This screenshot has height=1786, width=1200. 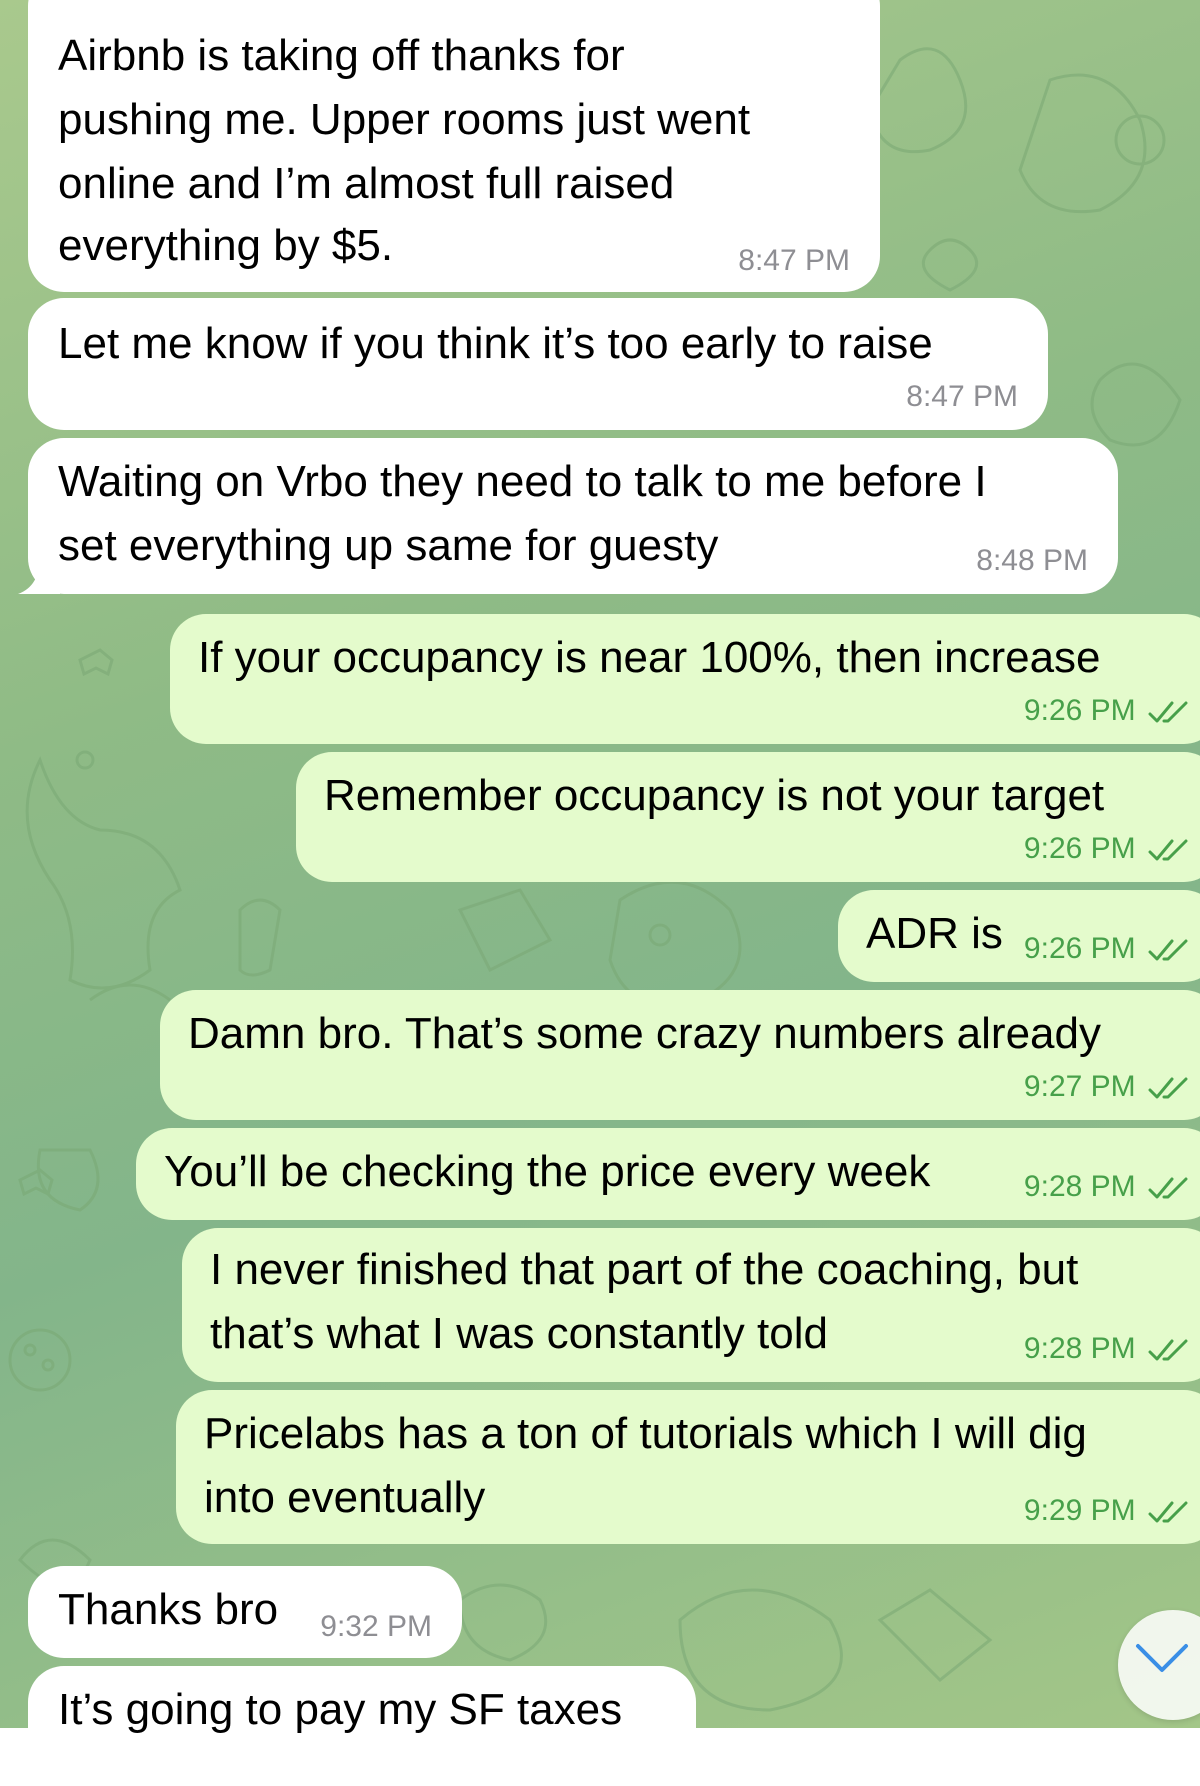 I want to click on message-bubble-incoming: It’s going to pay my SF taxes, so click(x=362, y=1726).